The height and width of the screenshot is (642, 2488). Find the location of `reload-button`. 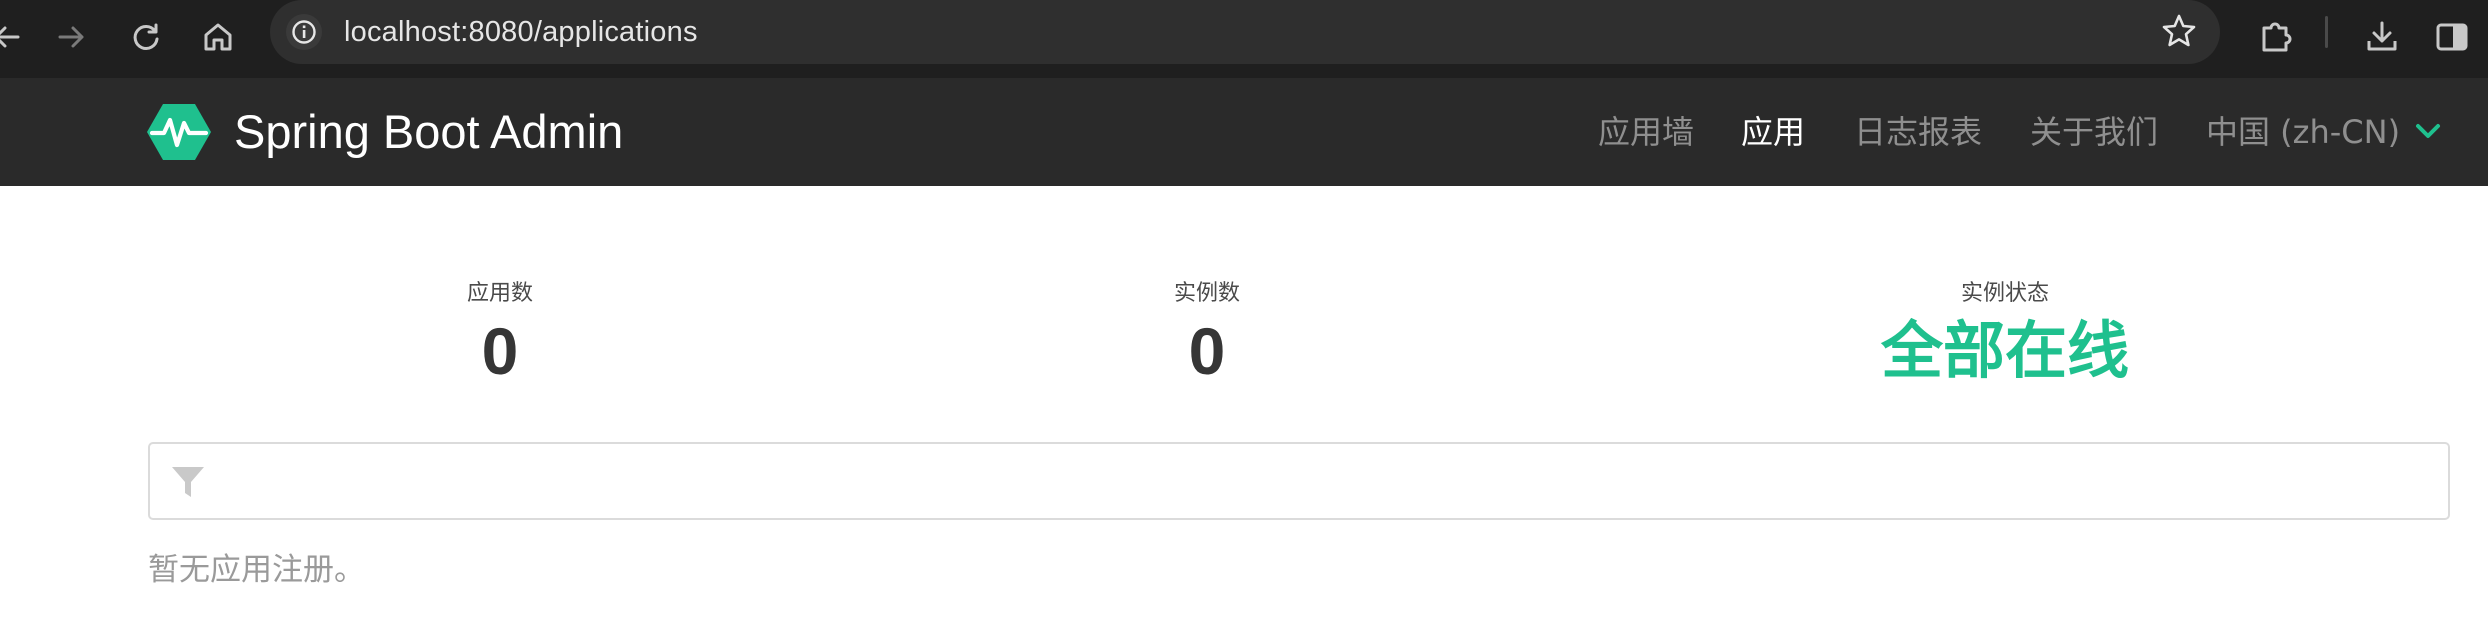

reload-button is located at coordinates (146, 37).